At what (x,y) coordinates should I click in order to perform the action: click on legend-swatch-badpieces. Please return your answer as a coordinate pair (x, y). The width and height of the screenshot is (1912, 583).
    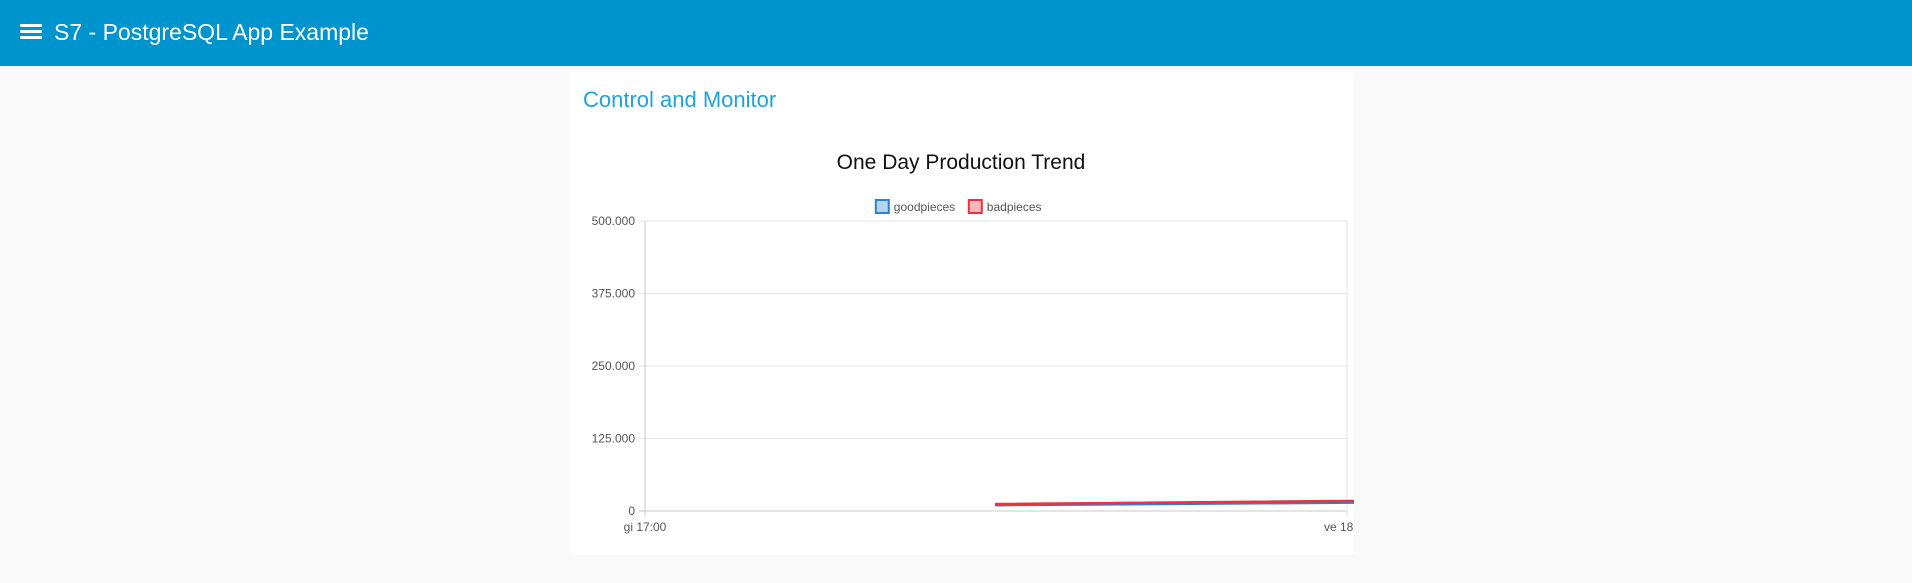
    Looking at the image, I should click on (975, 206).